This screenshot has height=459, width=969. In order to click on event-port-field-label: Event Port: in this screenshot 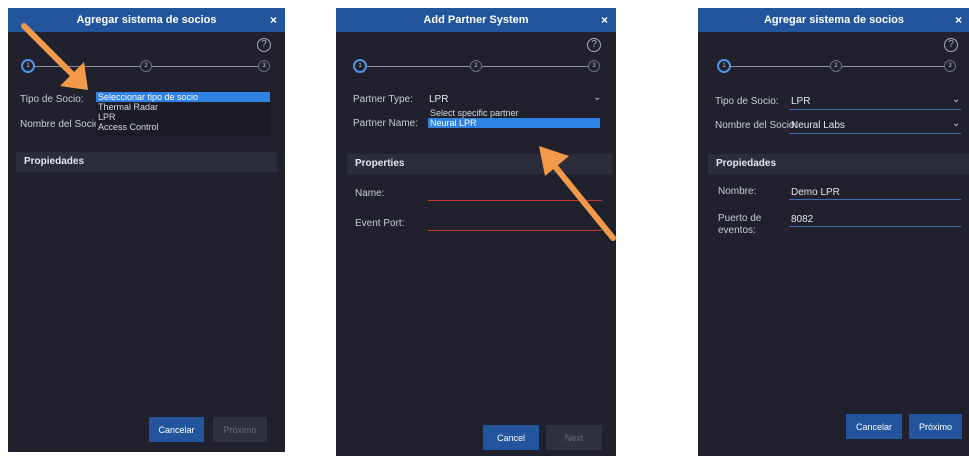, I will do `click(380, 223)`.